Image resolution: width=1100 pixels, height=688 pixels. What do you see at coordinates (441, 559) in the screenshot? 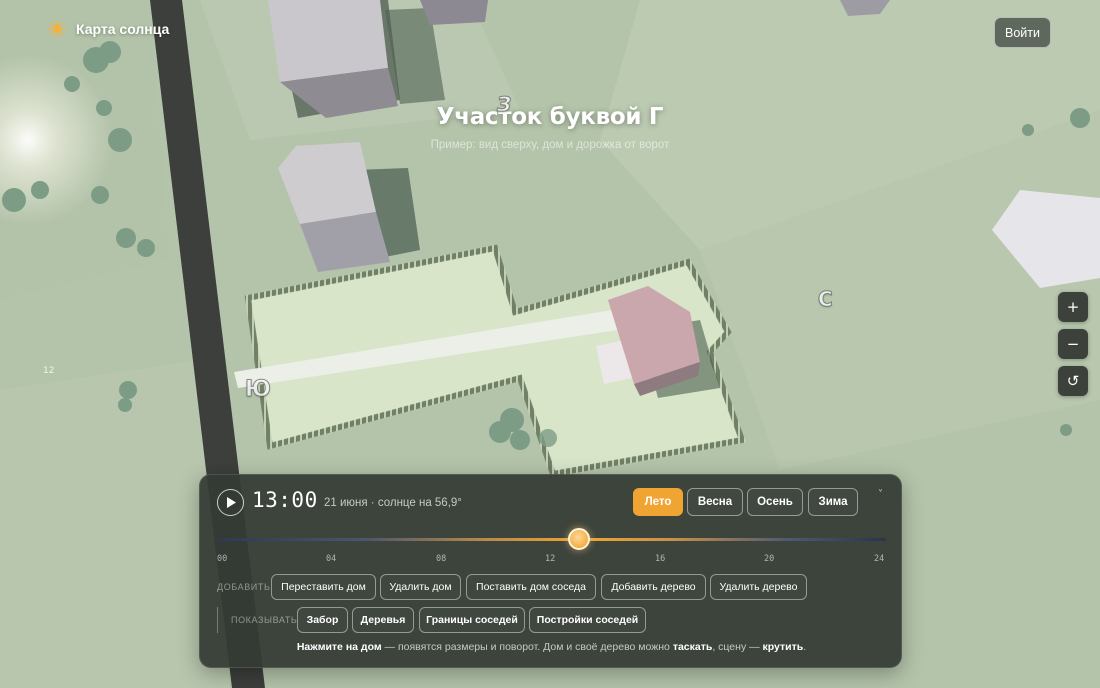
I see `time-tick: 08` at bounding box center [441, 559].